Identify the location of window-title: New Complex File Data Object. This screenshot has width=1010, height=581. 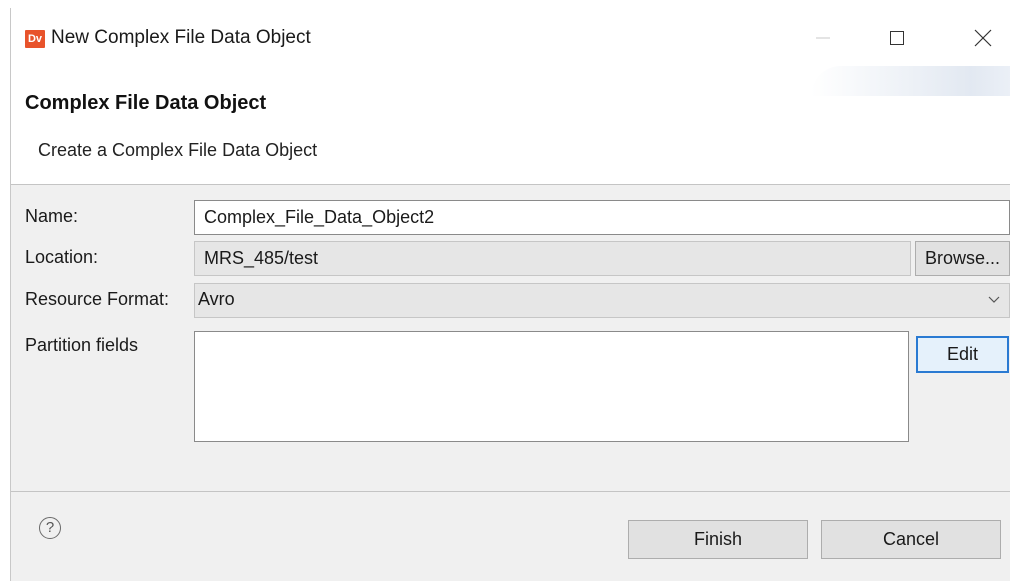
(181, 37).